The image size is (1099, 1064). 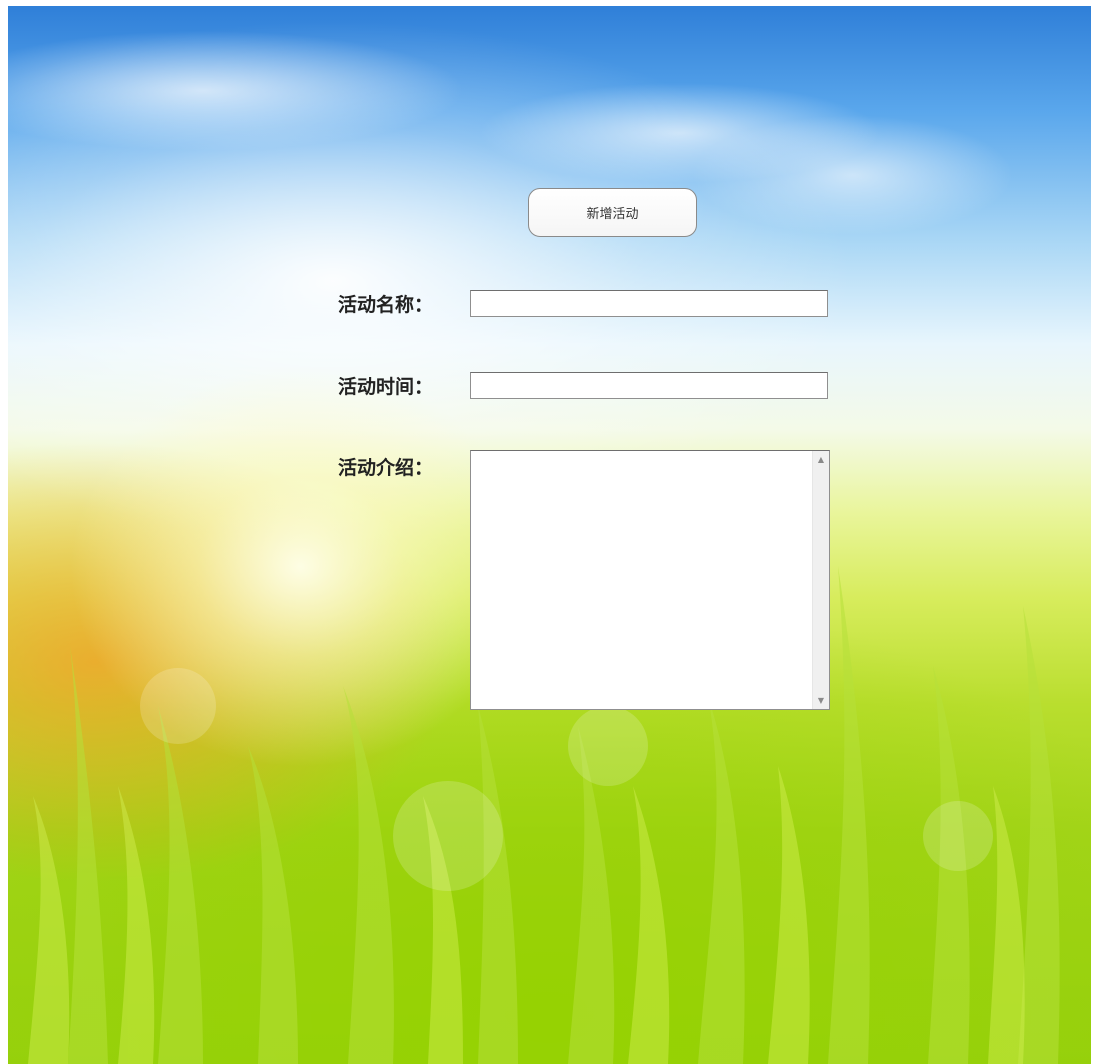 What do you see at coordinates (612, 212) in the screenshot?
I see `add-activity-button: 新增活动` at bounding box center [612, 212].